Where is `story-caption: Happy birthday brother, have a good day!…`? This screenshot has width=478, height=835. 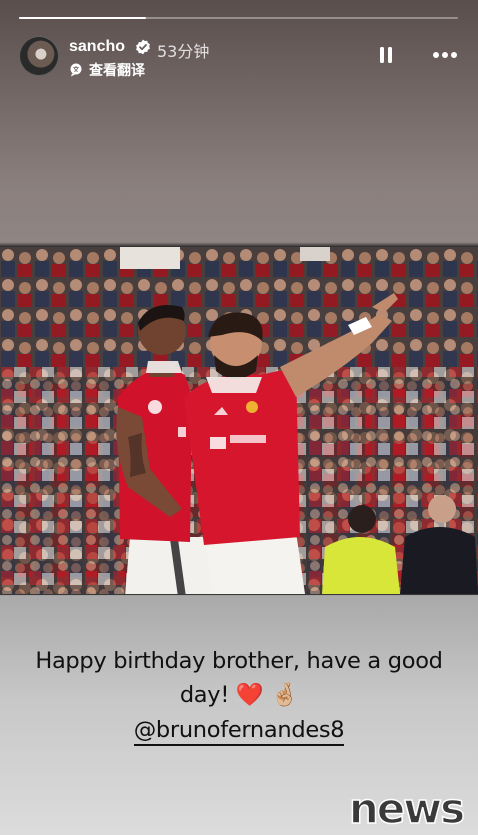
story-caption: Happy birthday brother, have a good day!… is located at coordinates (239, 695).